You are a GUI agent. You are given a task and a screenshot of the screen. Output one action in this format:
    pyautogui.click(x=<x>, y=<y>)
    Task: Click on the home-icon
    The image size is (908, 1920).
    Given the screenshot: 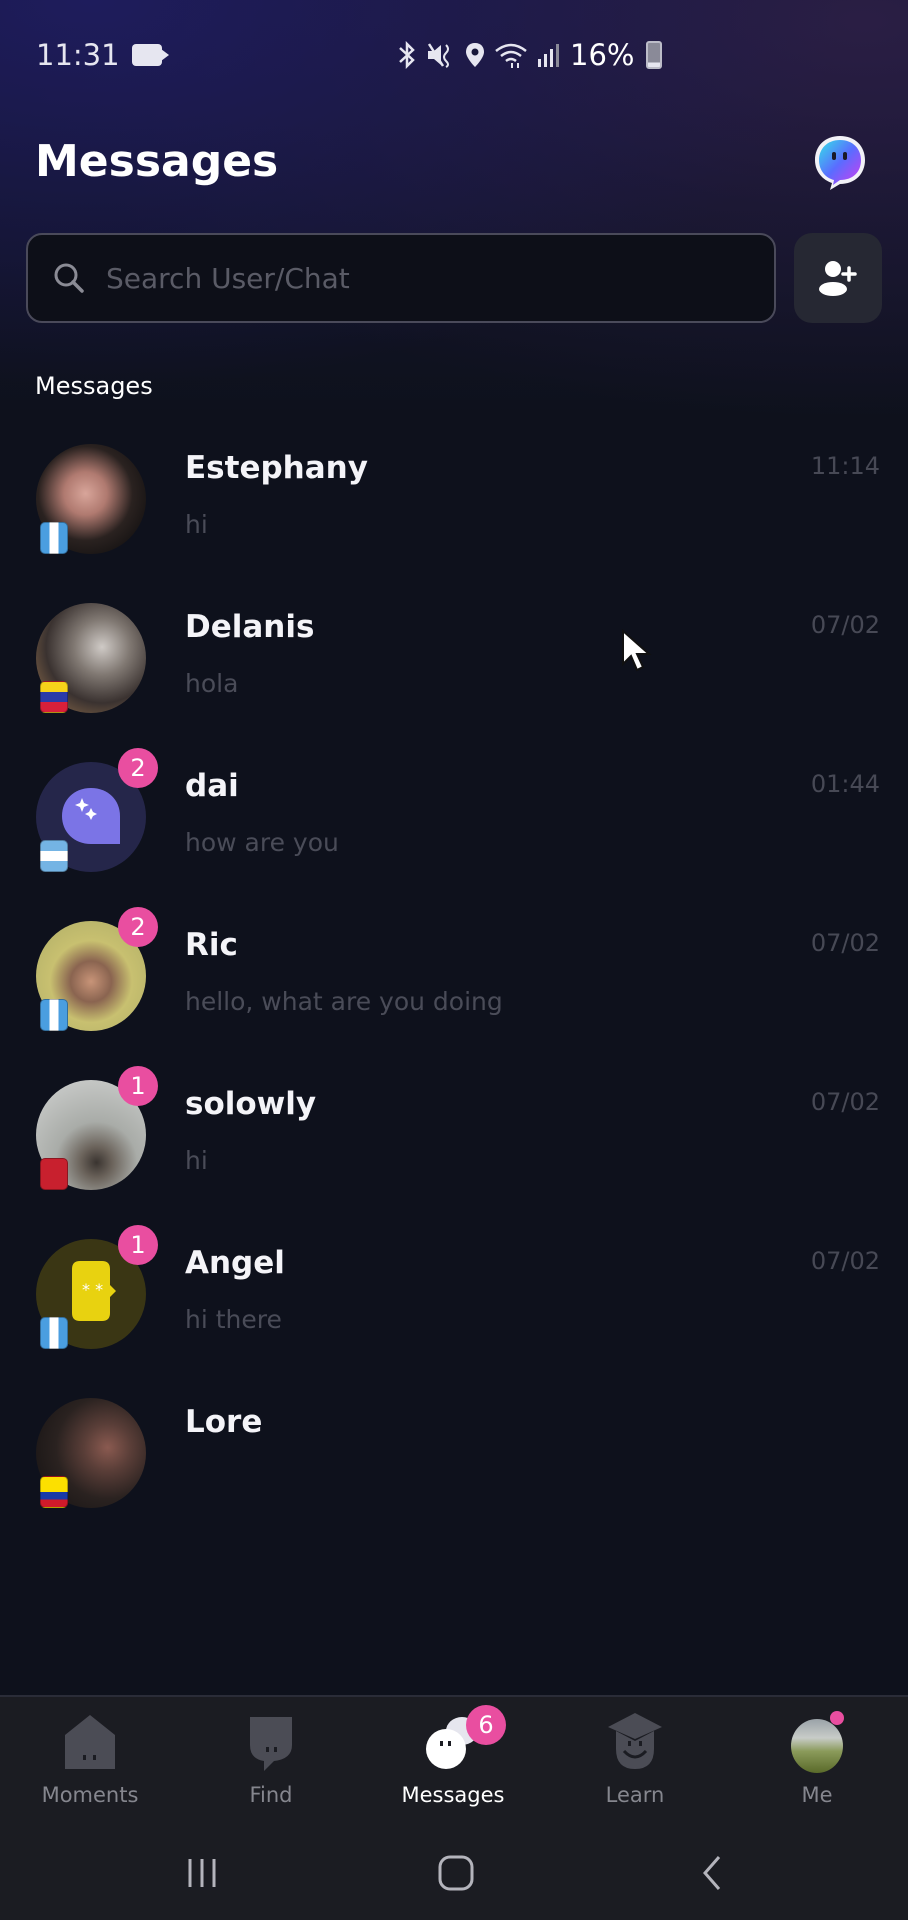 What is the action you would take?
    pyautogui.click(x=456, y=1873)
    